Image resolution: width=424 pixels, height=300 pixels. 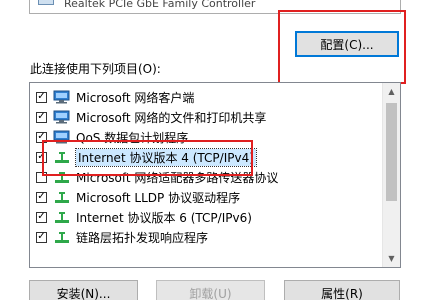 What do you see at coordinates (206, 97) in the screenshot?
I see `list-item: ✓ Microsoft 网络客户端` at bounding box center [206, 97].